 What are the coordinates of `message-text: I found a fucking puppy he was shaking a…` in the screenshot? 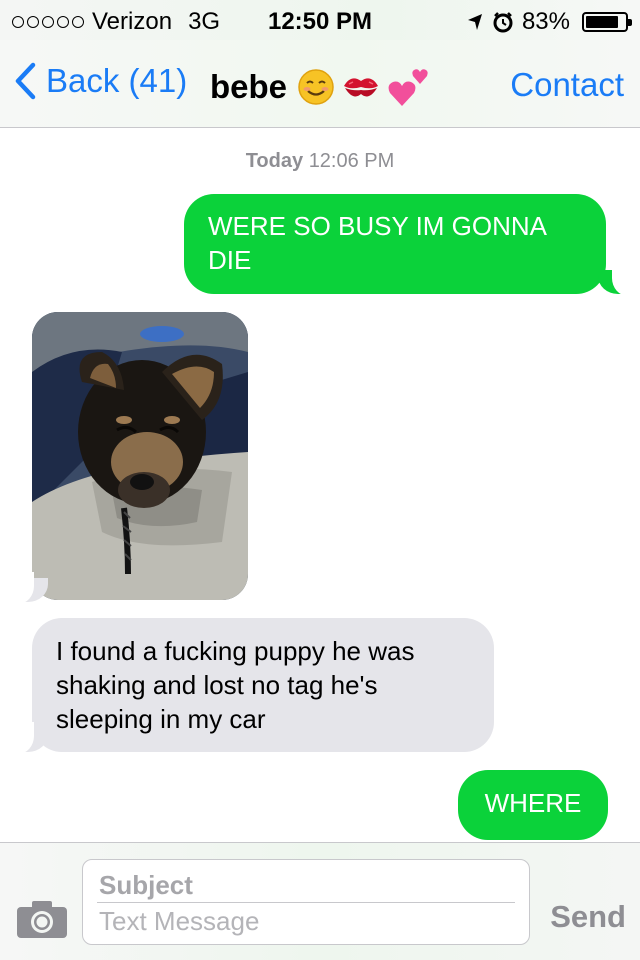 It's located at (235, 685).